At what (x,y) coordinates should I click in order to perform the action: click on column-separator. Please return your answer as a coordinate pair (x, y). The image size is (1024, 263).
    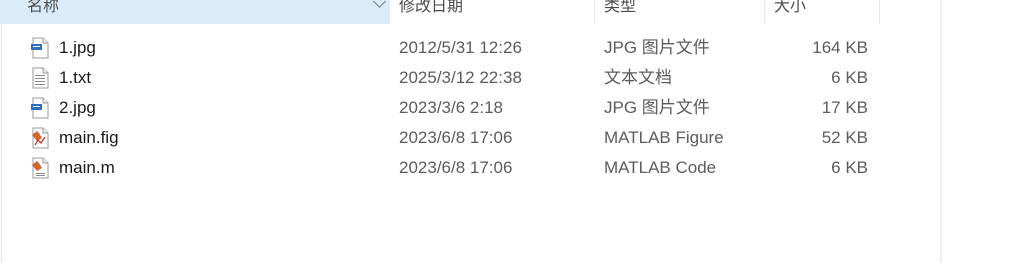
    Looking at the image, I should click on (879, 12).